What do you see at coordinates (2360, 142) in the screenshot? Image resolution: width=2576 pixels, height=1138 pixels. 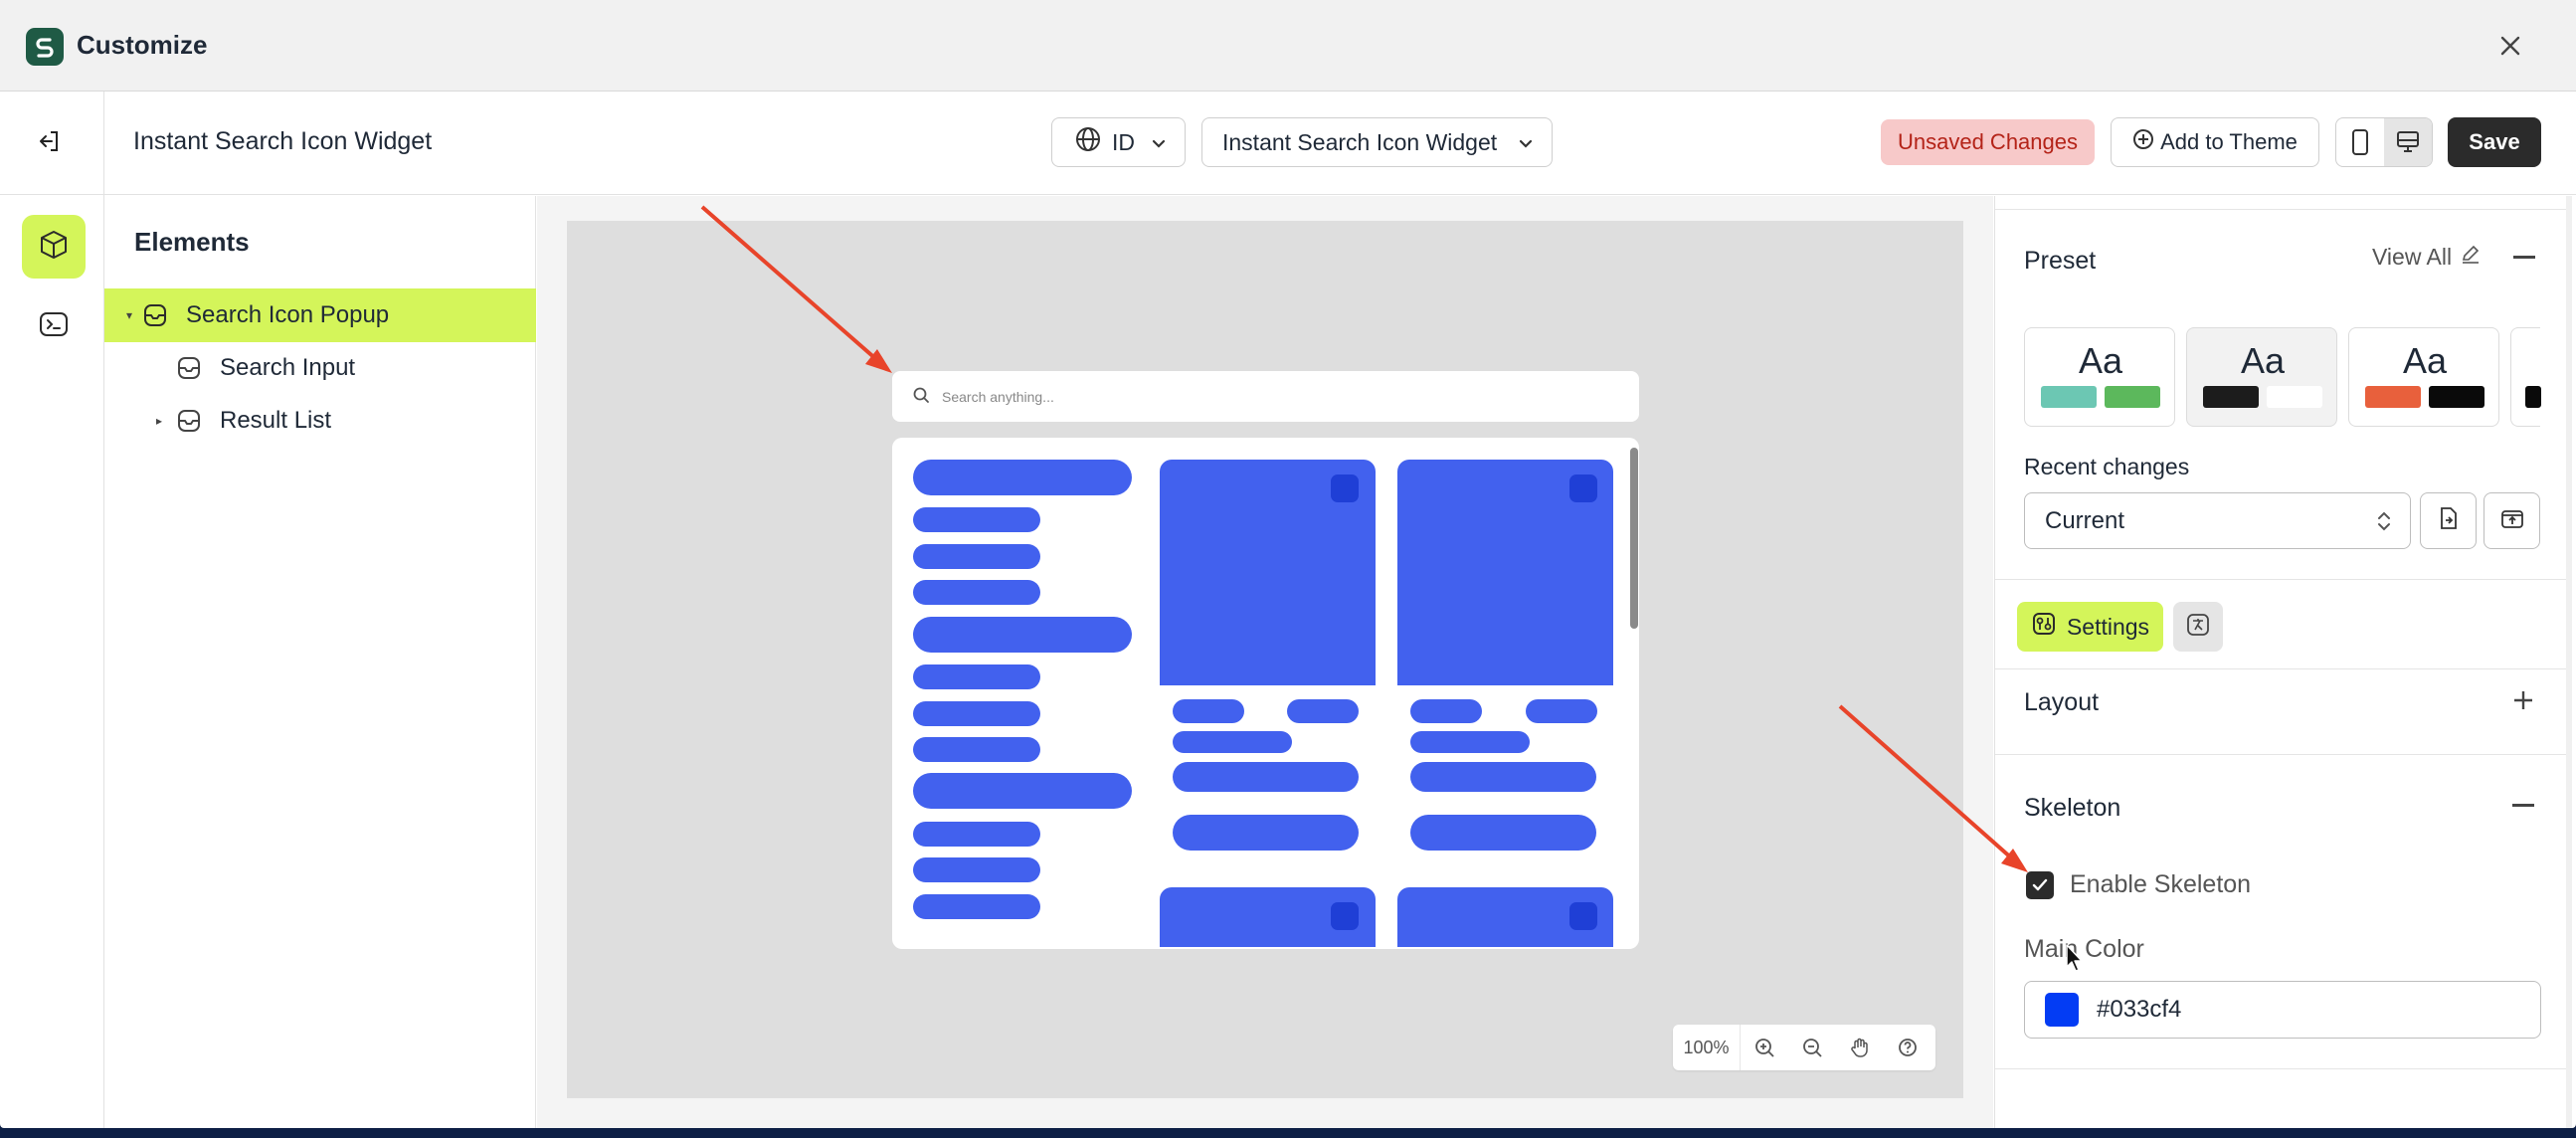 I see `mobile-view-button` at bounding box center [2360, 142].